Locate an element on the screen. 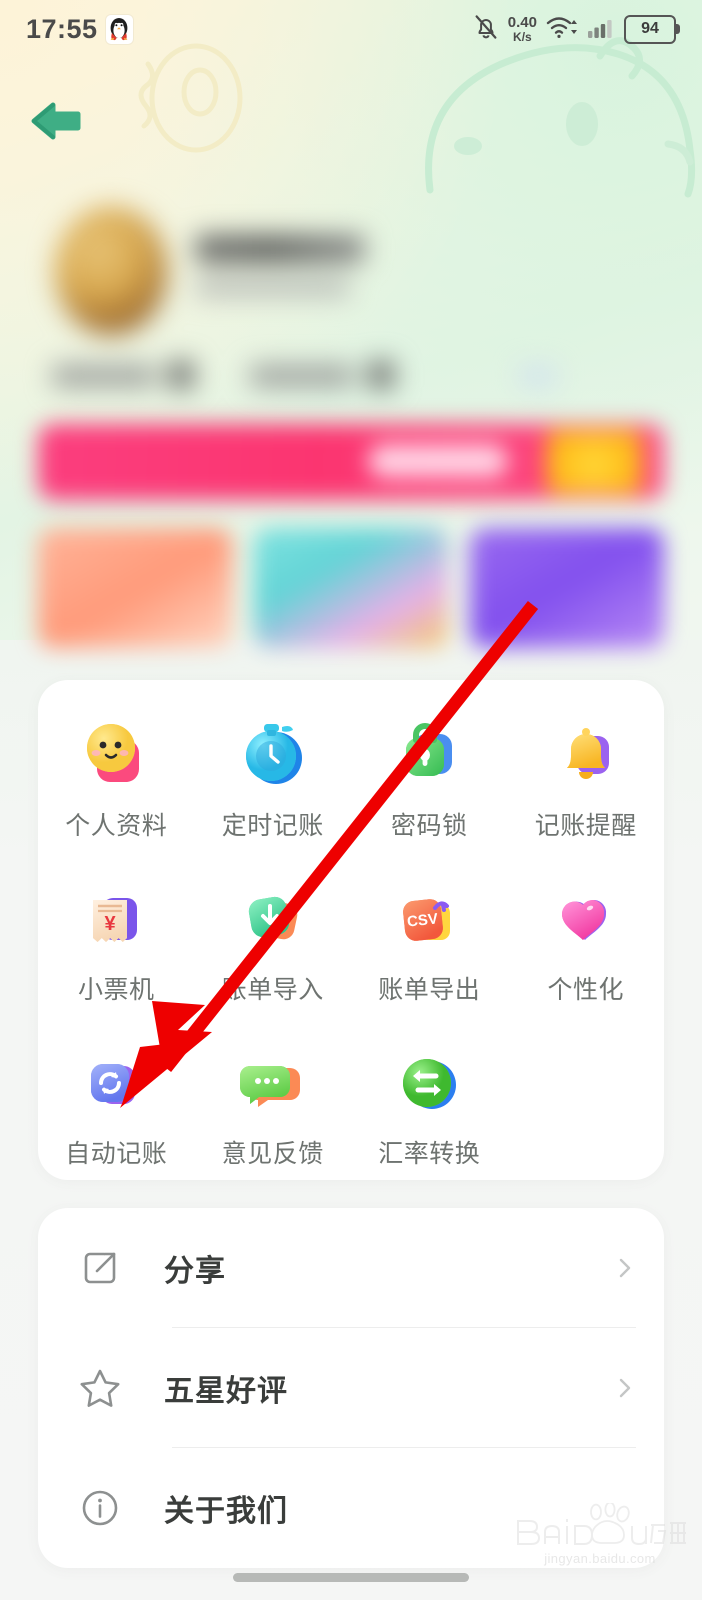  status-bar-right: 0.40 K/s 94 is located at coordinates (576, 29).